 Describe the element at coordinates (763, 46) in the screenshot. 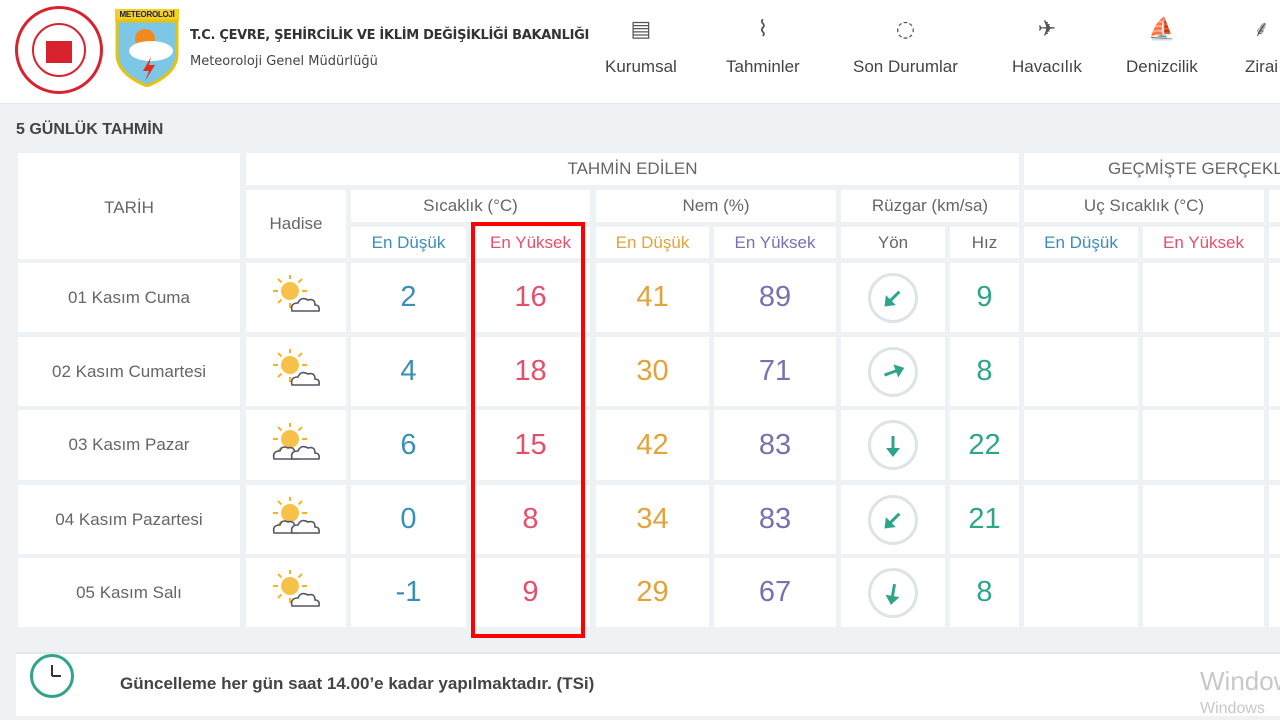

I see `nav-tahminler: ⌇ Tahminler` at that location.